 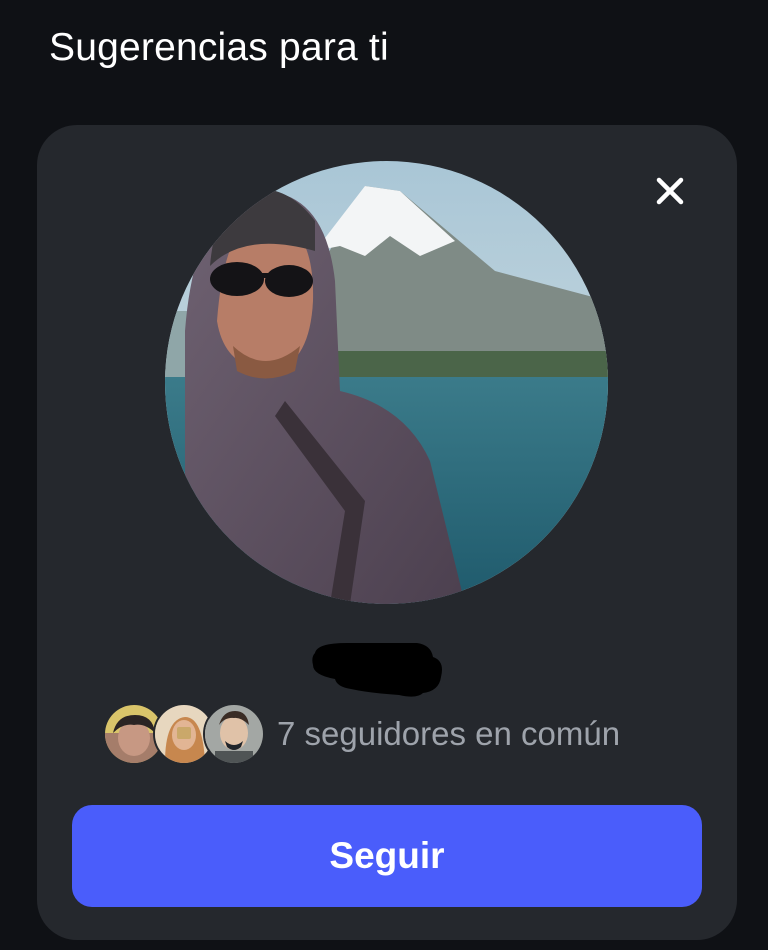 I want to click on mutual-followers: 7 seguidores en común, so click(x=361, y=734).